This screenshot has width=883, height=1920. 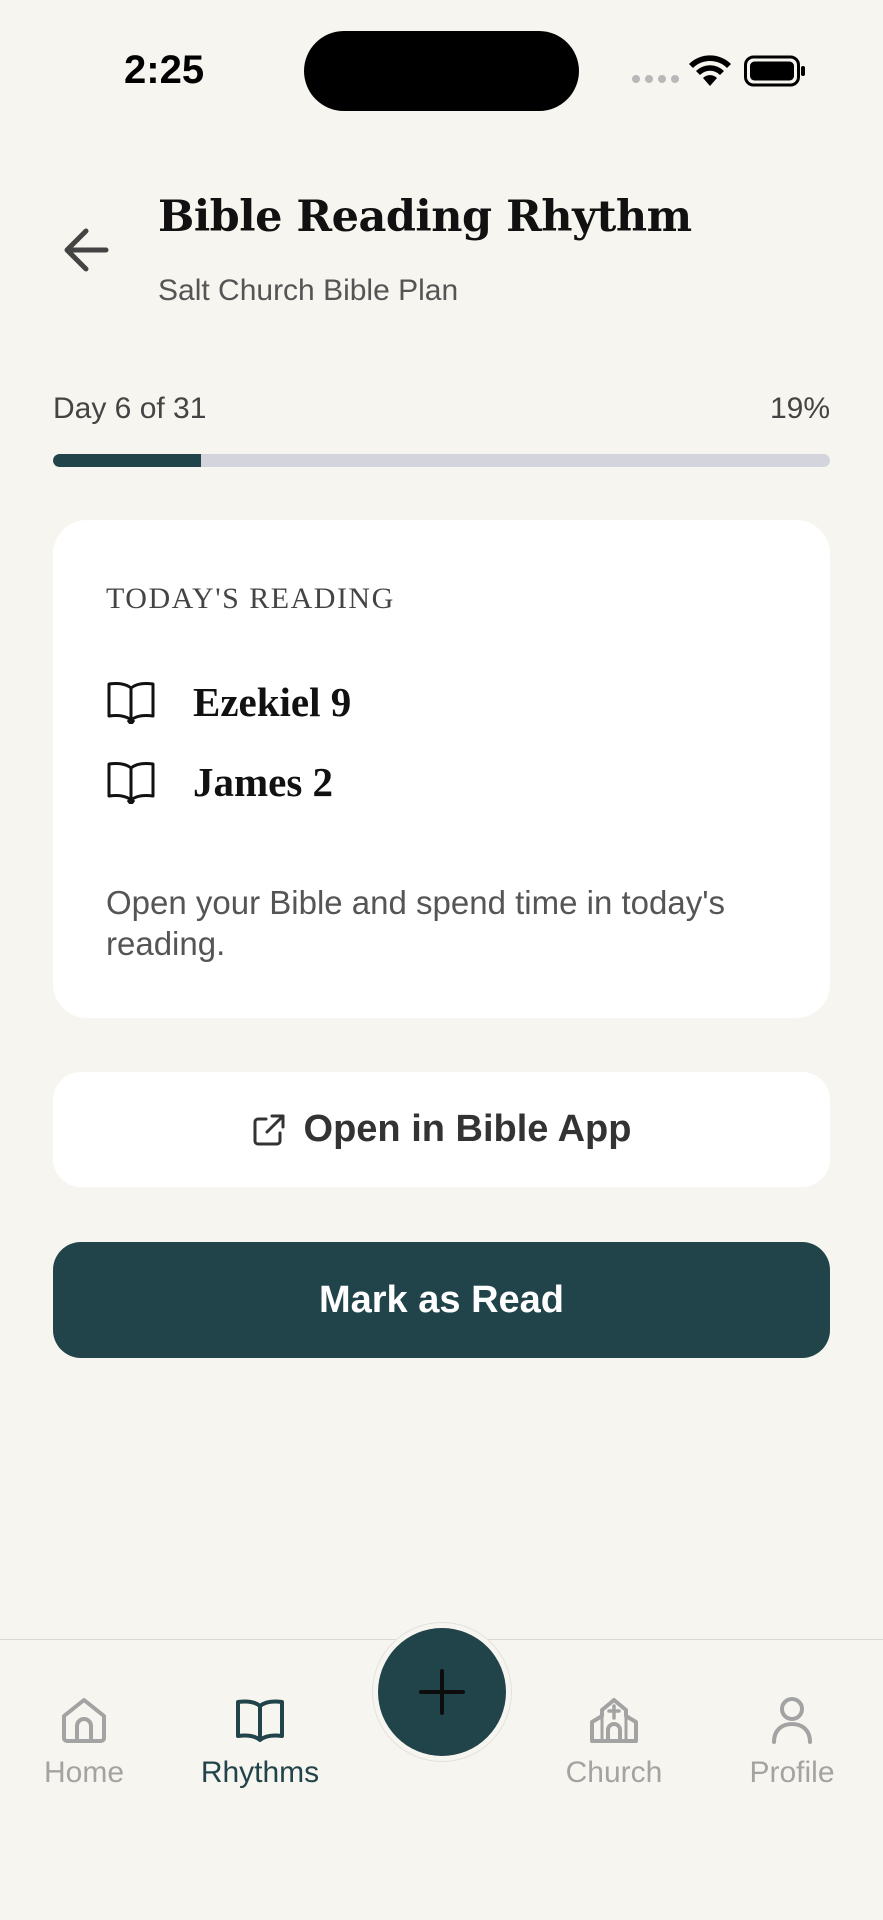 I want to click on tab-rhythms: Rhythms, so click(x=260, y=1742).